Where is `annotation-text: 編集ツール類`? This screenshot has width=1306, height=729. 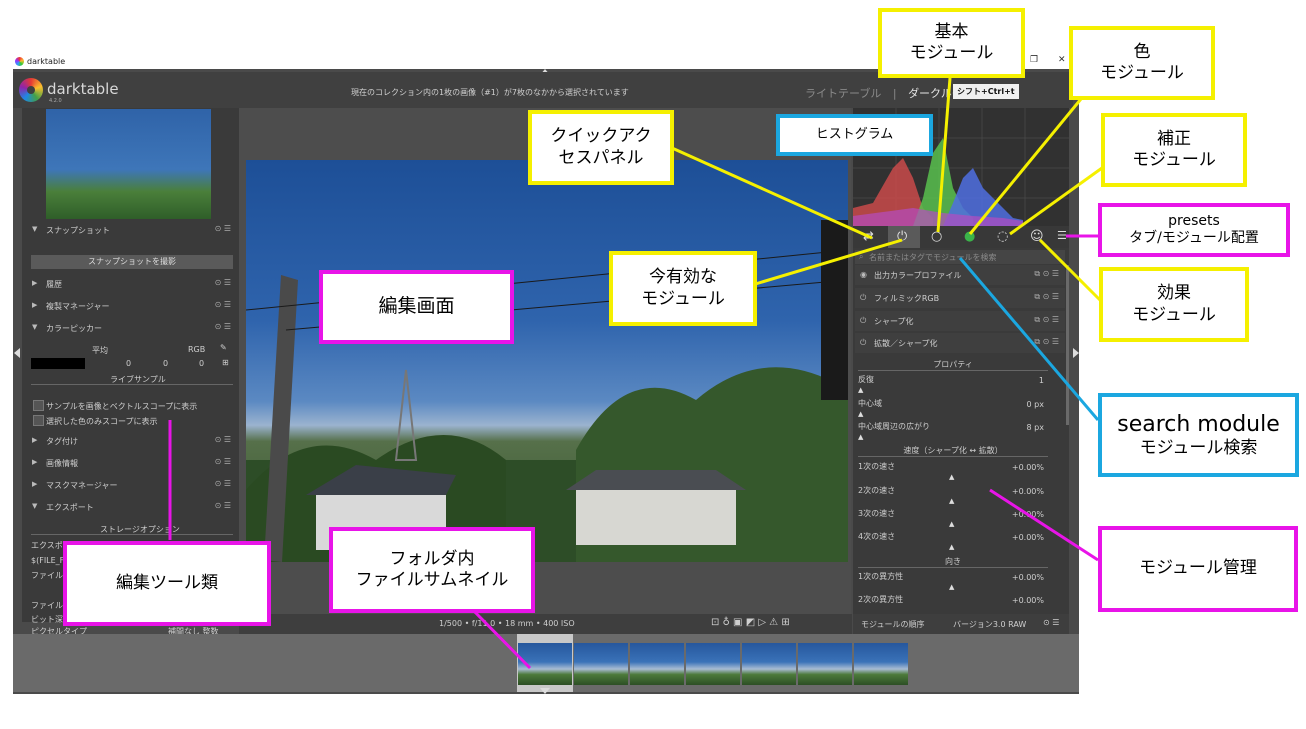
annotation-text: 編集ツール類 is located at coordinates (167, 582).